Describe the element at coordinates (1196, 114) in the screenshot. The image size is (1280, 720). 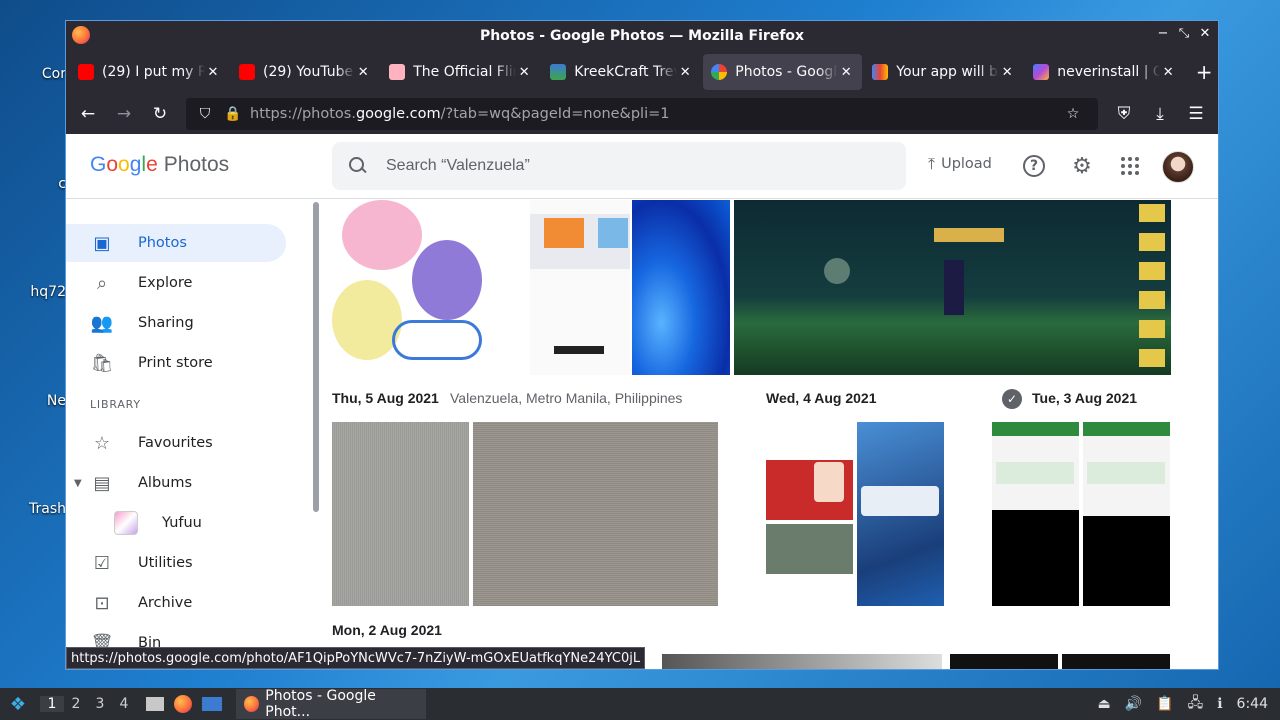
I see `menu-icon: ☰` at that location.